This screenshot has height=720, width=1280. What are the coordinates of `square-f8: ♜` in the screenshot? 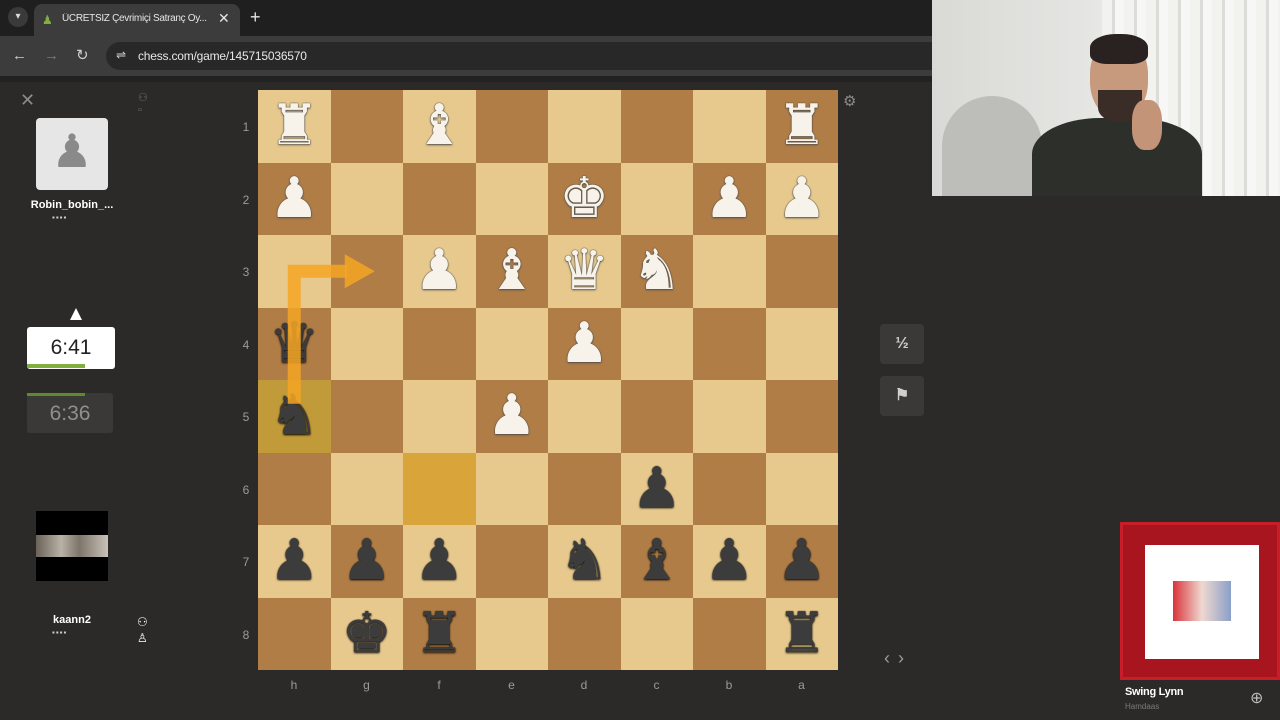 It's located at (439, 634).